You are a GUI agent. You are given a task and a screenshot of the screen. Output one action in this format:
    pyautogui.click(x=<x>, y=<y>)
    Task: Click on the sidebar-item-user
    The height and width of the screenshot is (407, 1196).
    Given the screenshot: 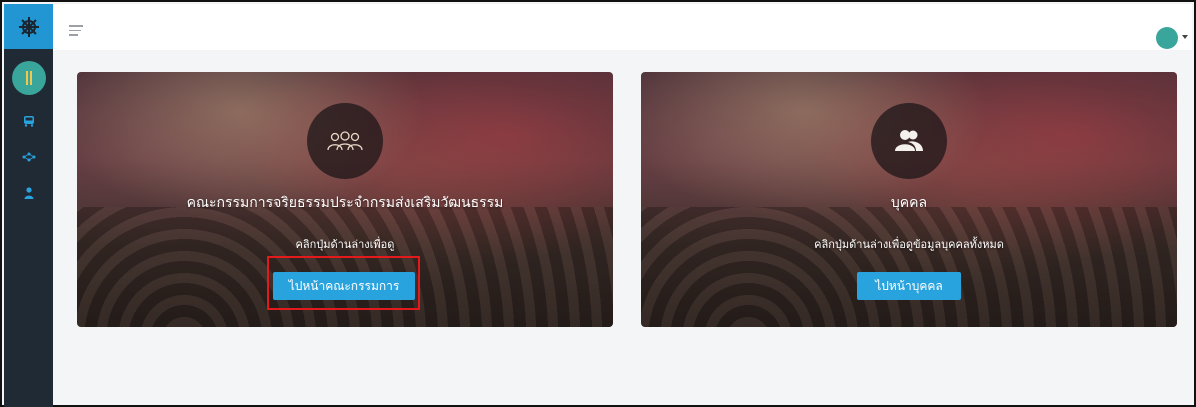 What is the action you would take?
    pyautogui.click(x=28, y=193)
    